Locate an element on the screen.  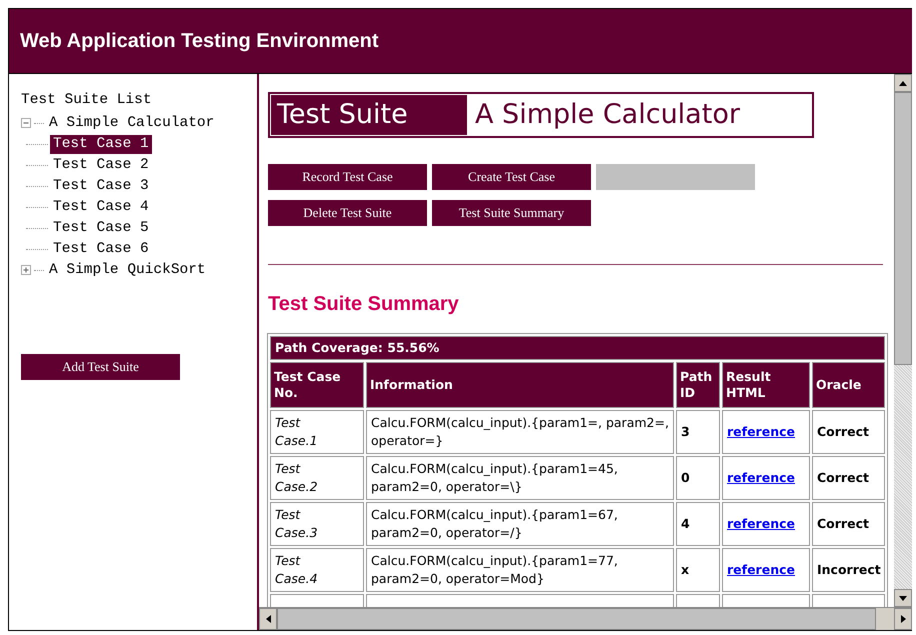
coverage-cell: Path Coverage: 55.56% is located at coordinates (577, 348).